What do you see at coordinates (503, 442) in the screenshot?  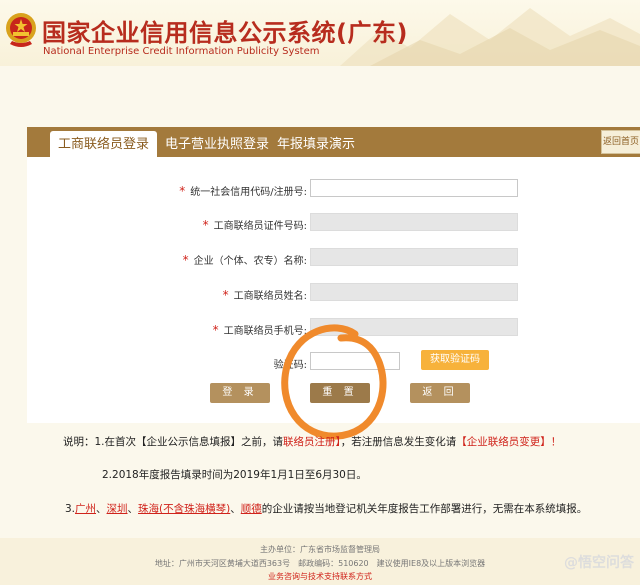 I see `liaison-change-link: 【企业联络员变更】` at bounding box center [503, 442].